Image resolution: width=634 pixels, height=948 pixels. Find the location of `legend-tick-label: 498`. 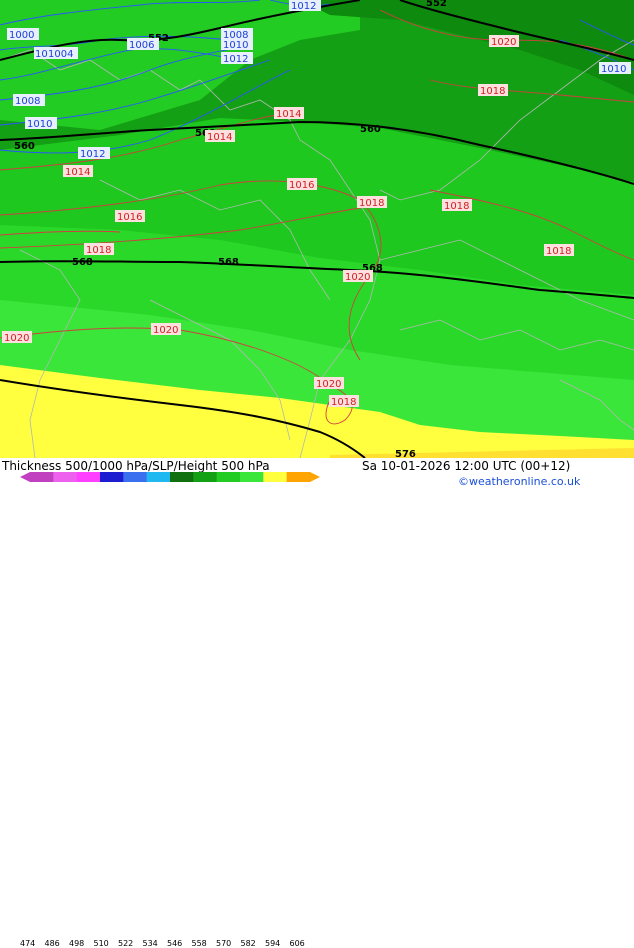

legend-tick-label: 498 is located at coordinates (77, 943).